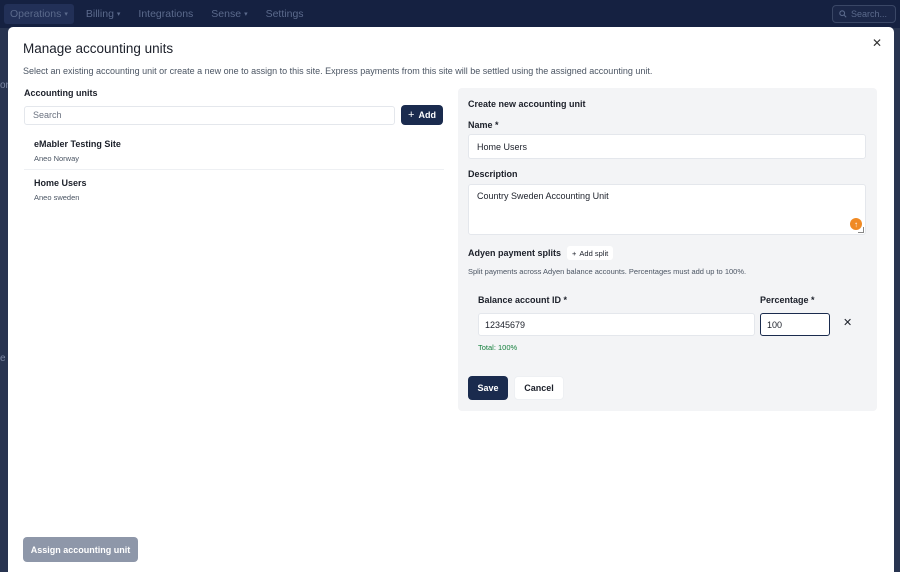 This screenshot has height=572, width=900. What do you see at coordinates (98, 48) in the screenshot?
I see `modal-title: Manage accounting units` at bounding box center [98, 48].